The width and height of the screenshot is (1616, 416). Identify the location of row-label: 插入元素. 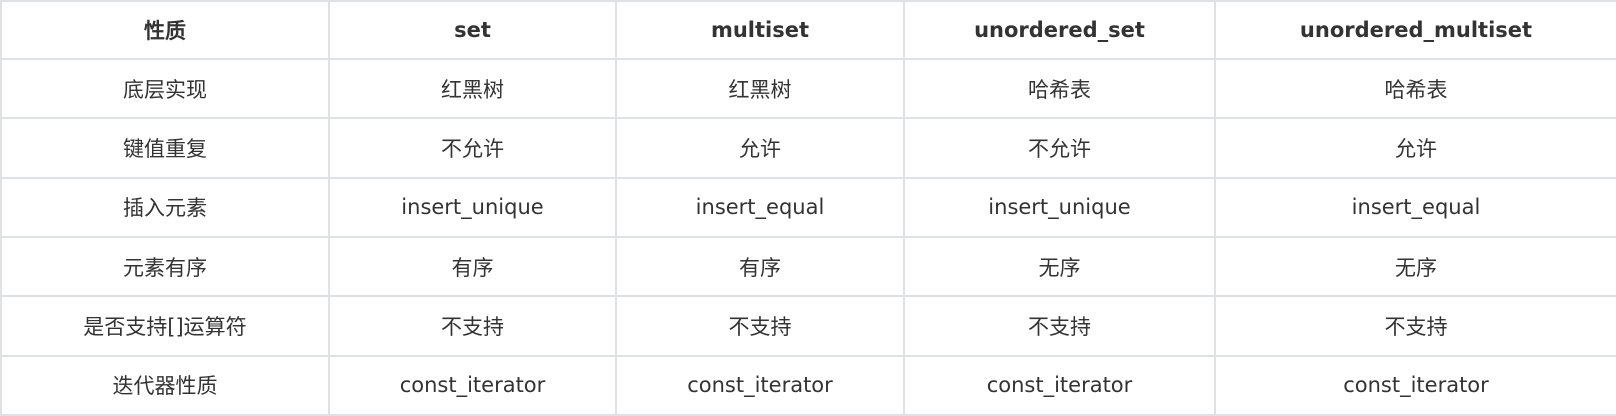
(165, 207).